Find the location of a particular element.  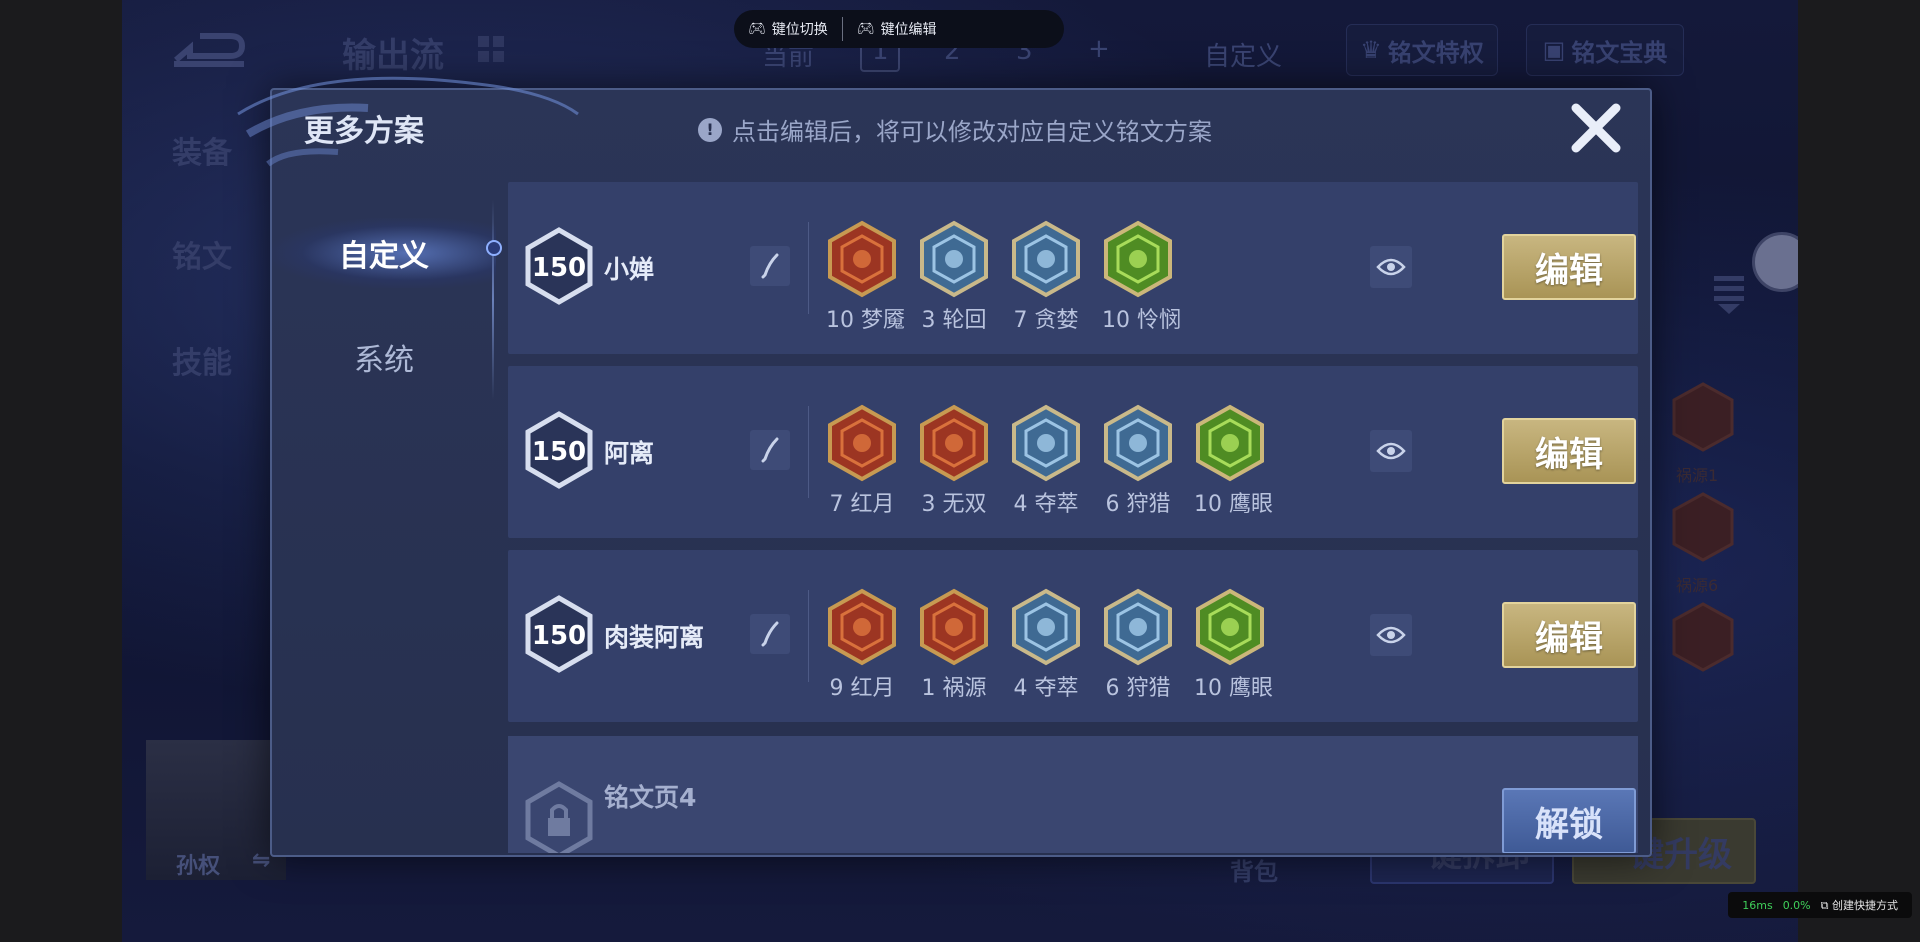

back-arrow-icon is located at coordinates (209, 50).